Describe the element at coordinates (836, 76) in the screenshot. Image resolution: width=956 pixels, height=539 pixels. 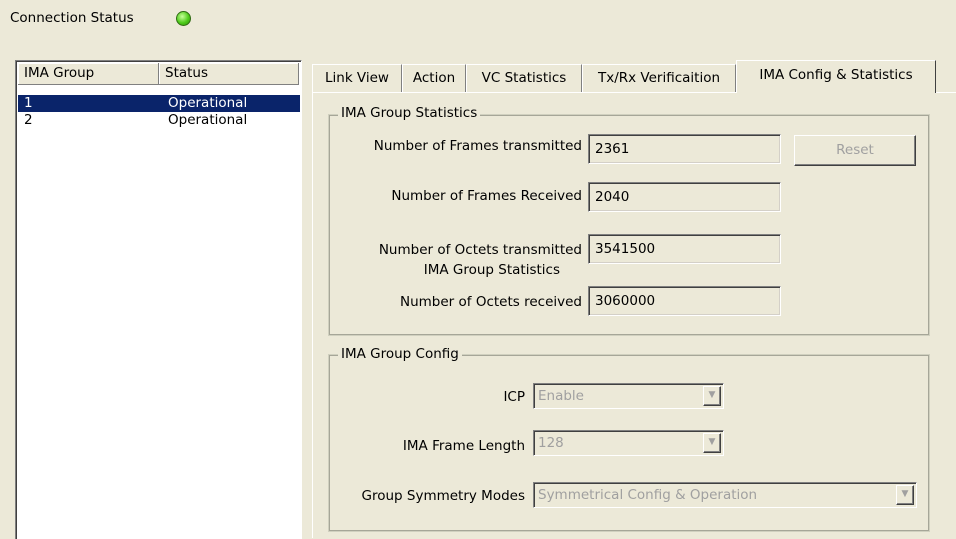
I see `tab-ima-config-statistics: IMA Config & Statistics` at that location.